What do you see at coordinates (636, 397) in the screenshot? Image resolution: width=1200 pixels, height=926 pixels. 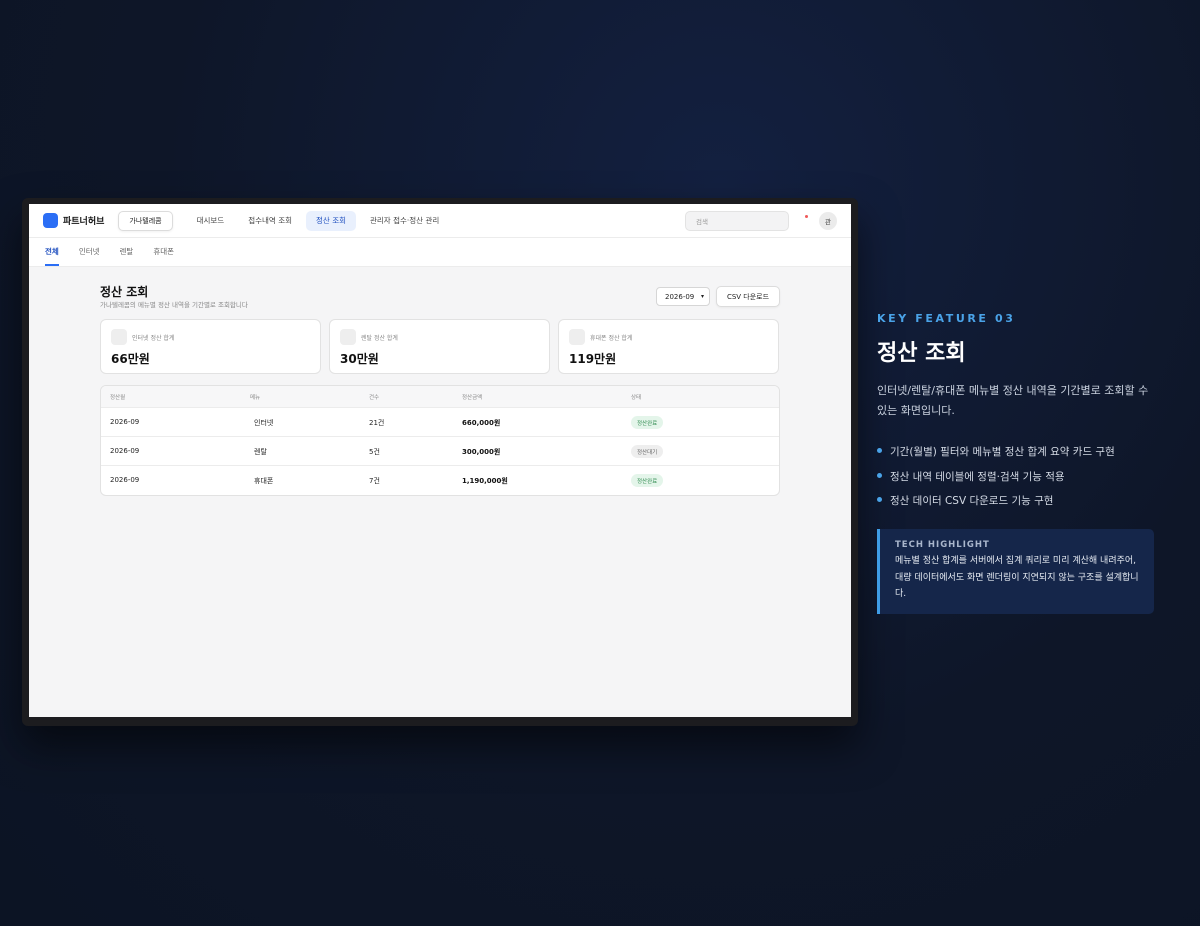 I see `column-header-status: 상태` at bounding box center [636, 397].